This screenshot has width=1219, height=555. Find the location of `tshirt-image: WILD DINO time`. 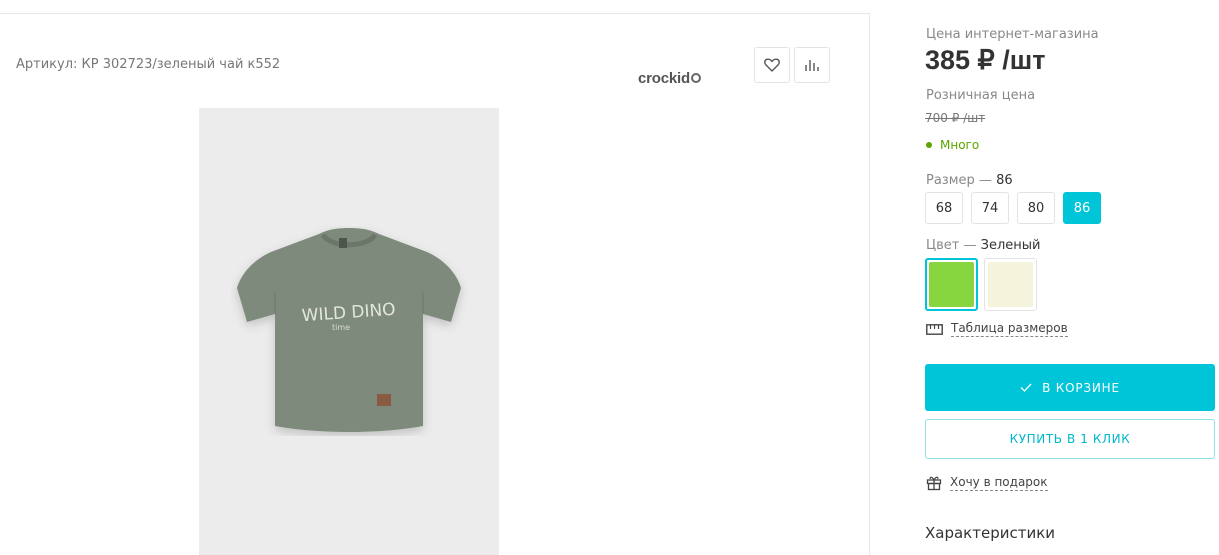

tshirt-image: WILD DINO time is located at coordinates (349, 330).